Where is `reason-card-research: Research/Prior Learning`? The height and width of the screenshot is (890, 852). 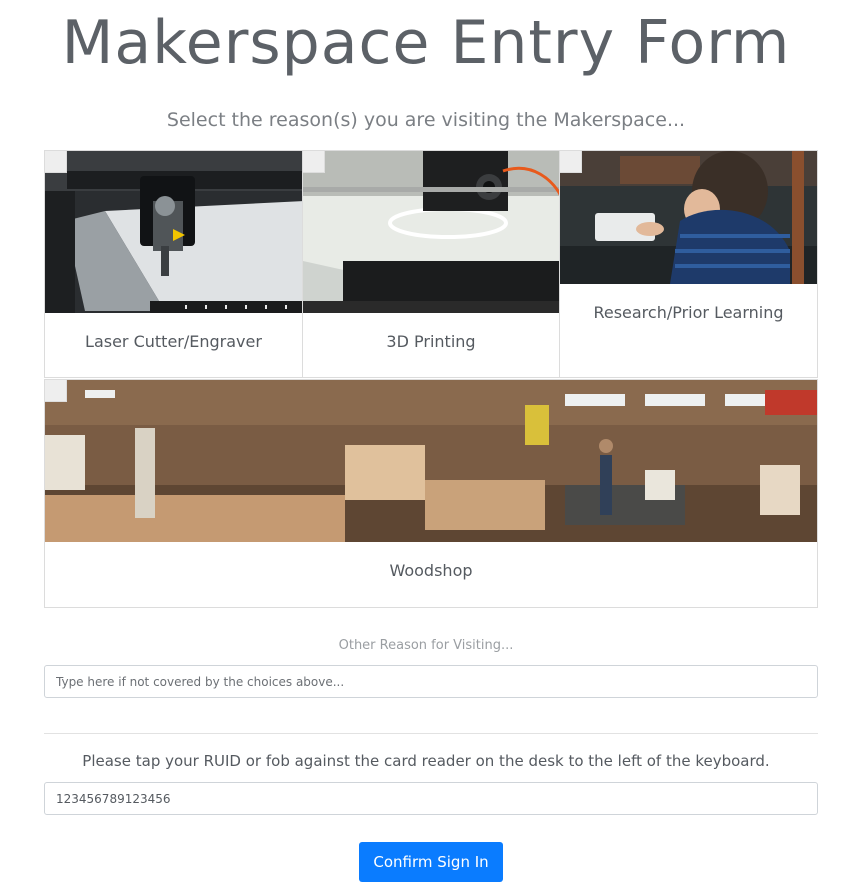
reason-card-research: Research/Prior Learning is located at coordinates (688, 264).